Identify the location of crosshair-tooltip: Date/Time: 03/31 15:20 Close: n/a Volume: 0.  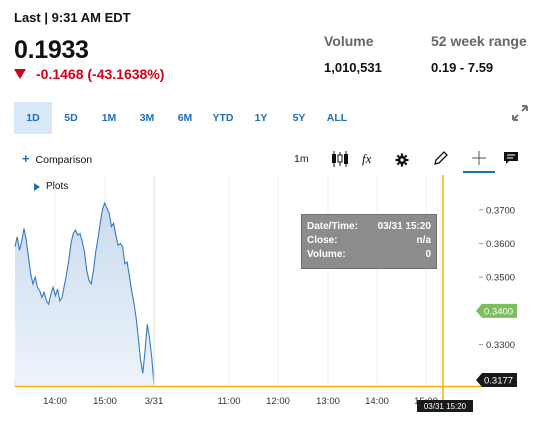
(369, 241).